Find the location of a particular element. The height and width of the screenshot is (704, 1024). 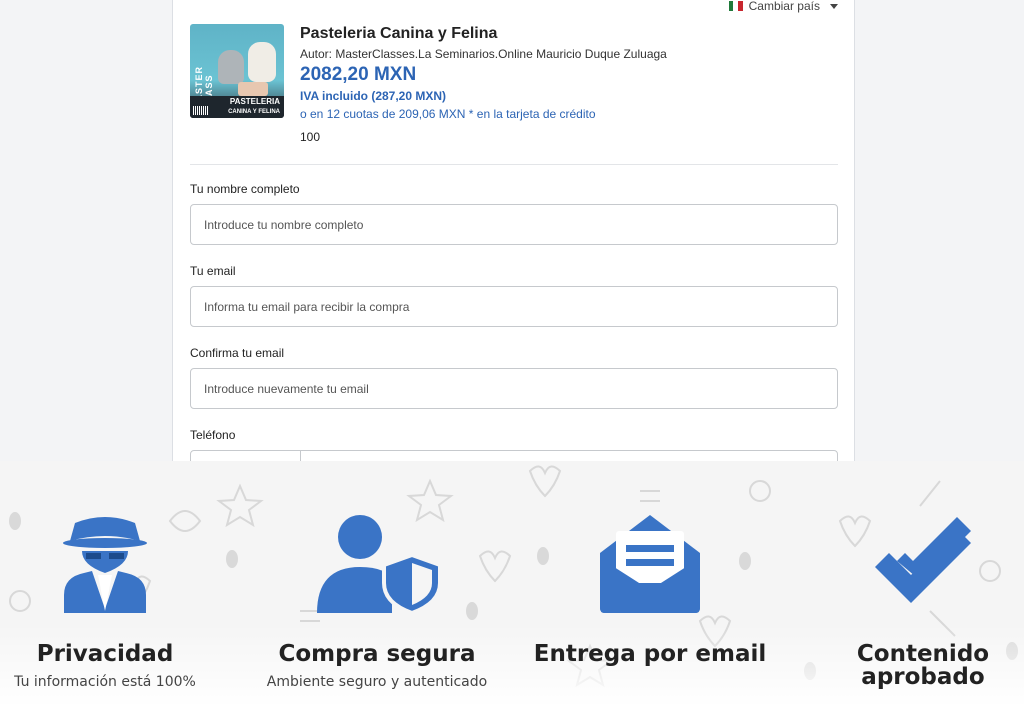

email-input is located at coordinates (514, 306).